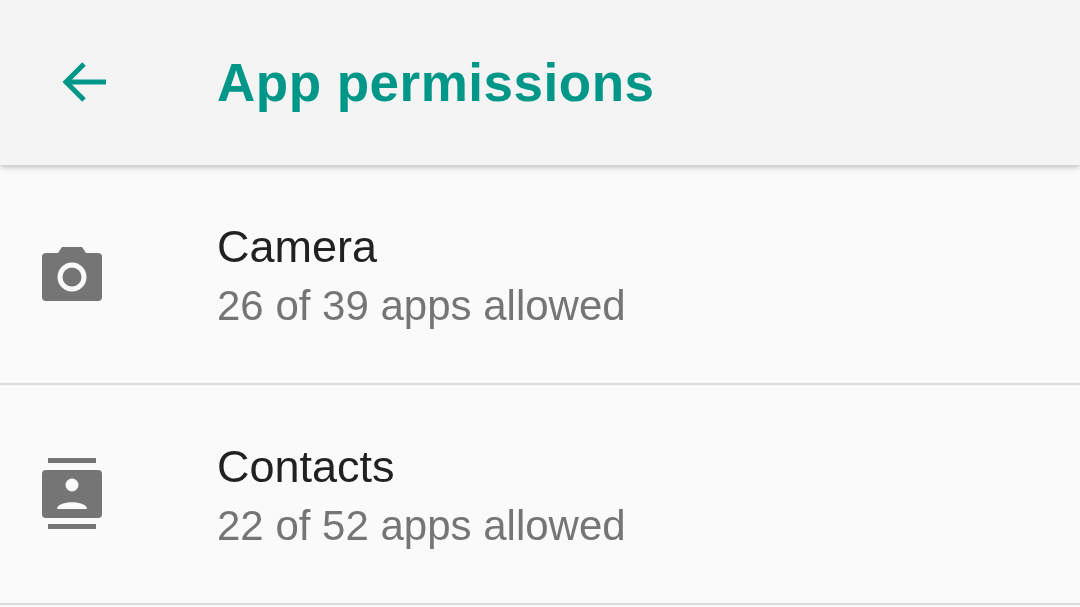  I want to click on permission-name: Camera, so click(298, 246).